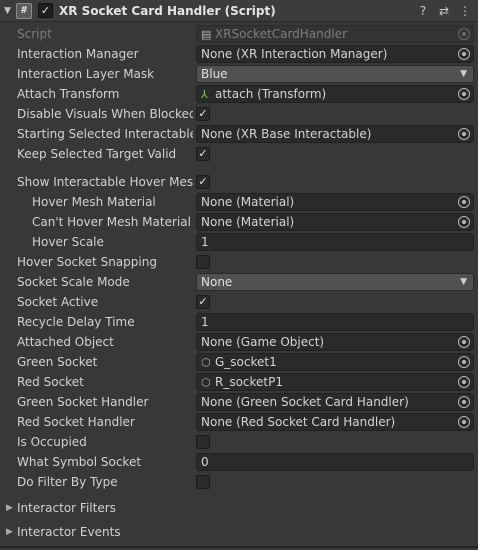 This screenshot has height=550, width=478. What do you see at coordinates (248, 202) in the screenshot?
I see `hover-mesh-material-value: None (Material)` at bounding box center [248, 202].